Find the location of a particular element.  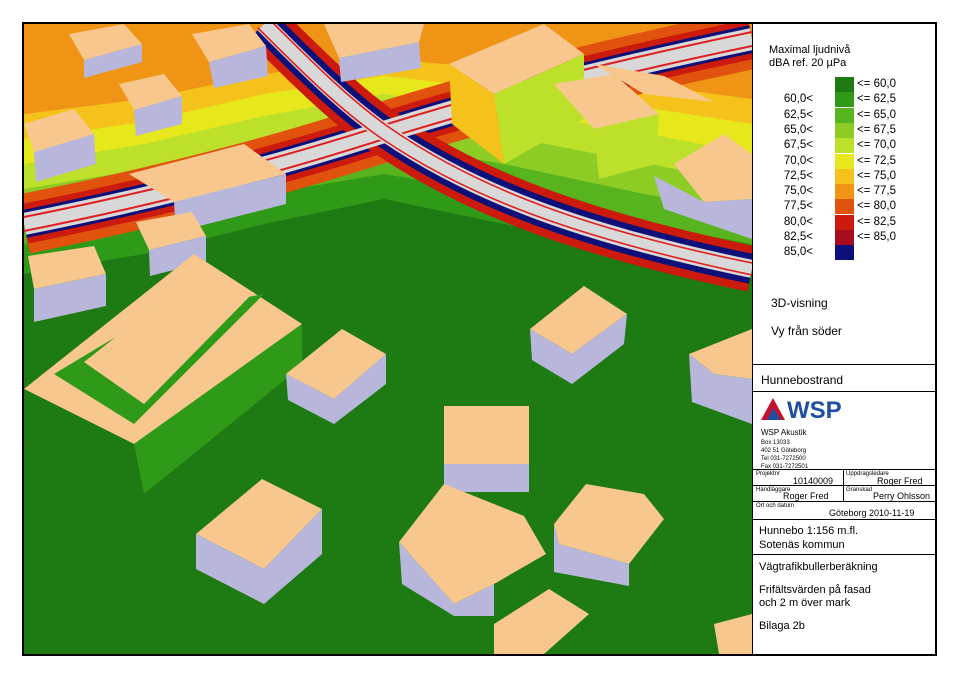

address-line: Box 13033 is located at coordinates (775, 443).